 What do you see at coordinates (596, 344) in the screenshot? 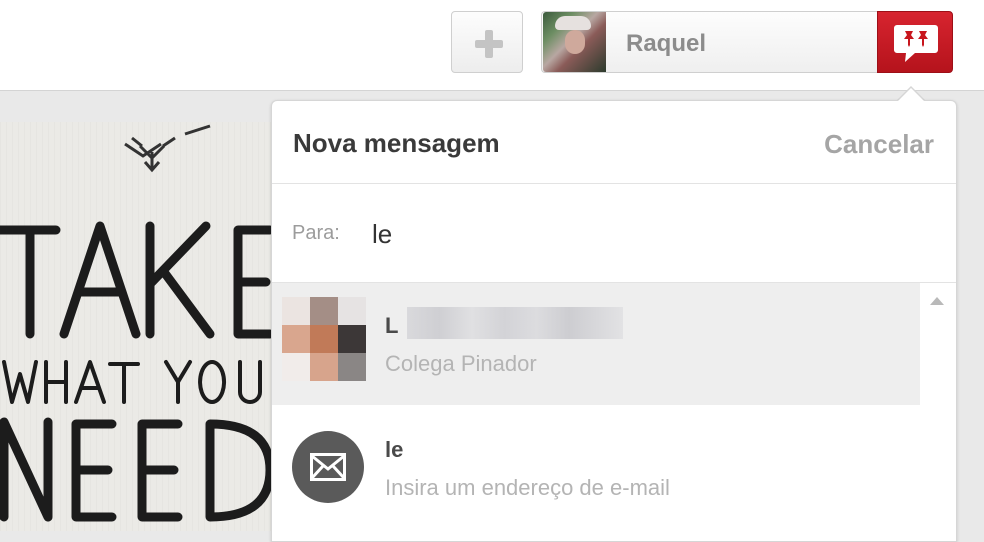
I see `suggestion-item: L Colega Pinador` at bounding box center [596, 344].